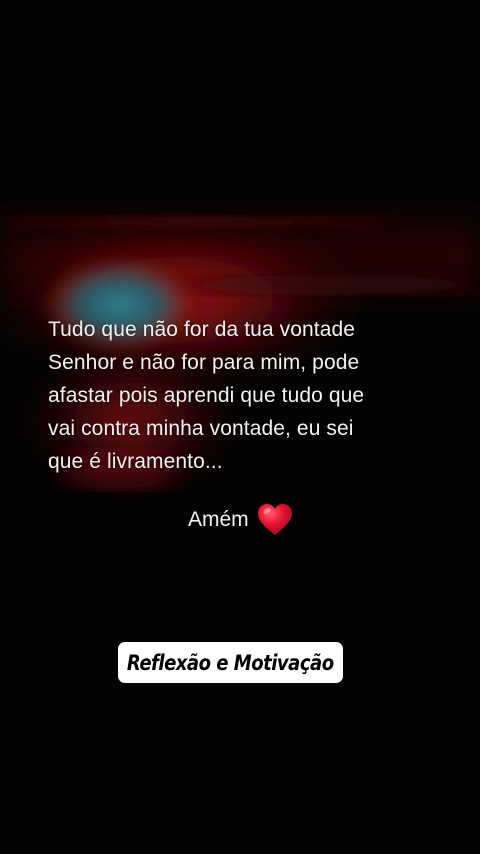 The width and height of the screenshot is (480, 854). Describe the element at coordinates (218, 519) in the screenshot. I see `amen-text: Amém` at that location.